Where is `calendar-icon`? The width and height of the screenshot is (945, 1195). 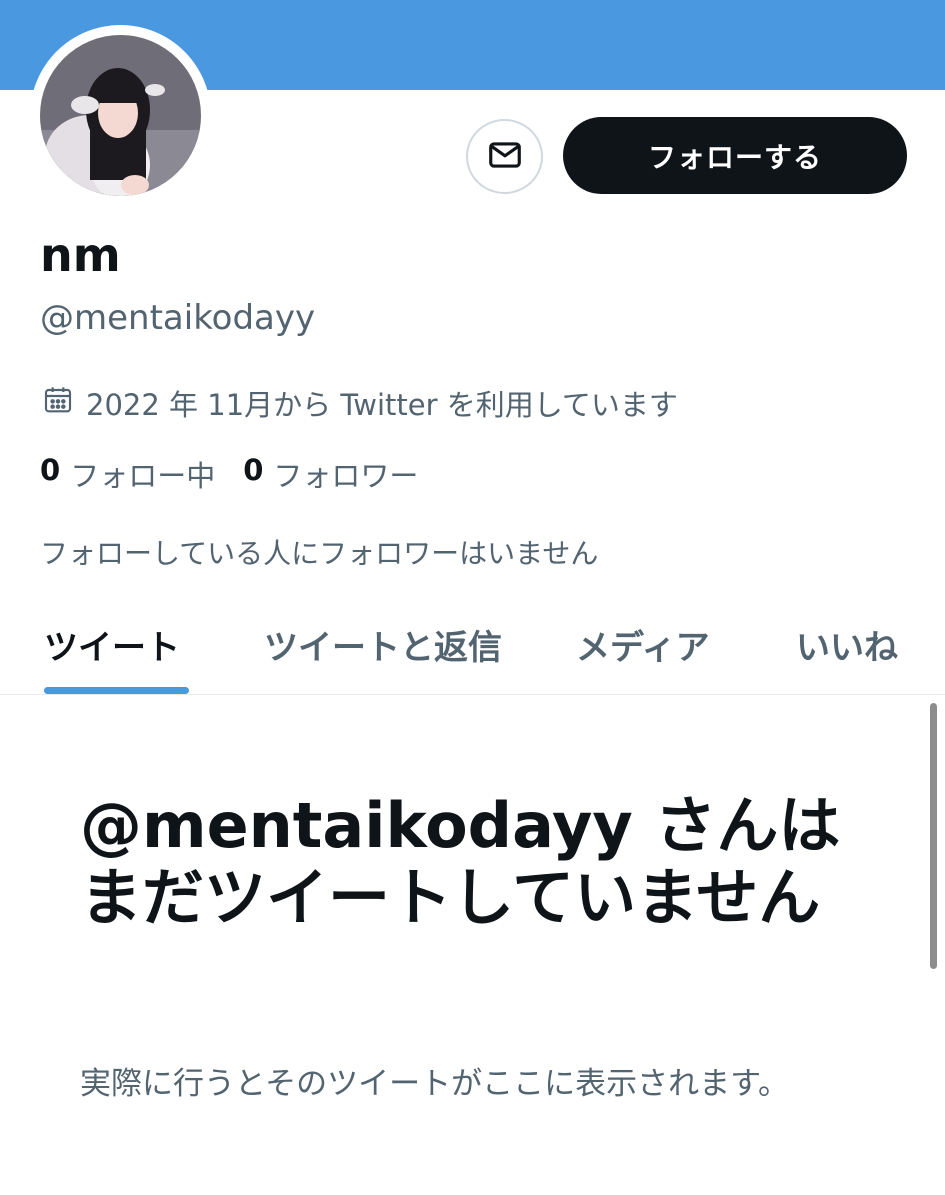 calendar-icon is located at coordinates (64, 403).